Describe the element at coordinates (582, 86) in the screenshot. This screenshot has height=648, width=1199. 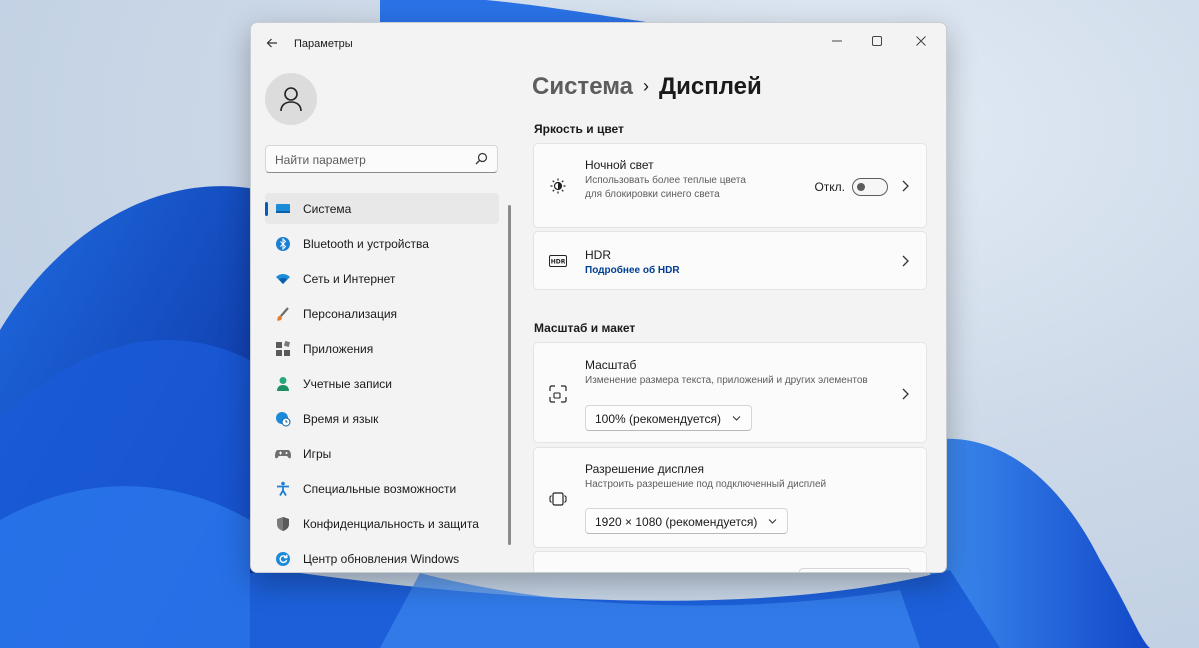
I see `breadcrumb-parent: Система` at that location.